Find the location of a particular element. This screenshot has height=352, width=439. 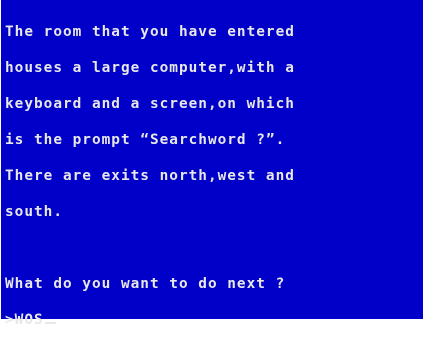

description-line-6: south. is located at coordinates (34, 212).